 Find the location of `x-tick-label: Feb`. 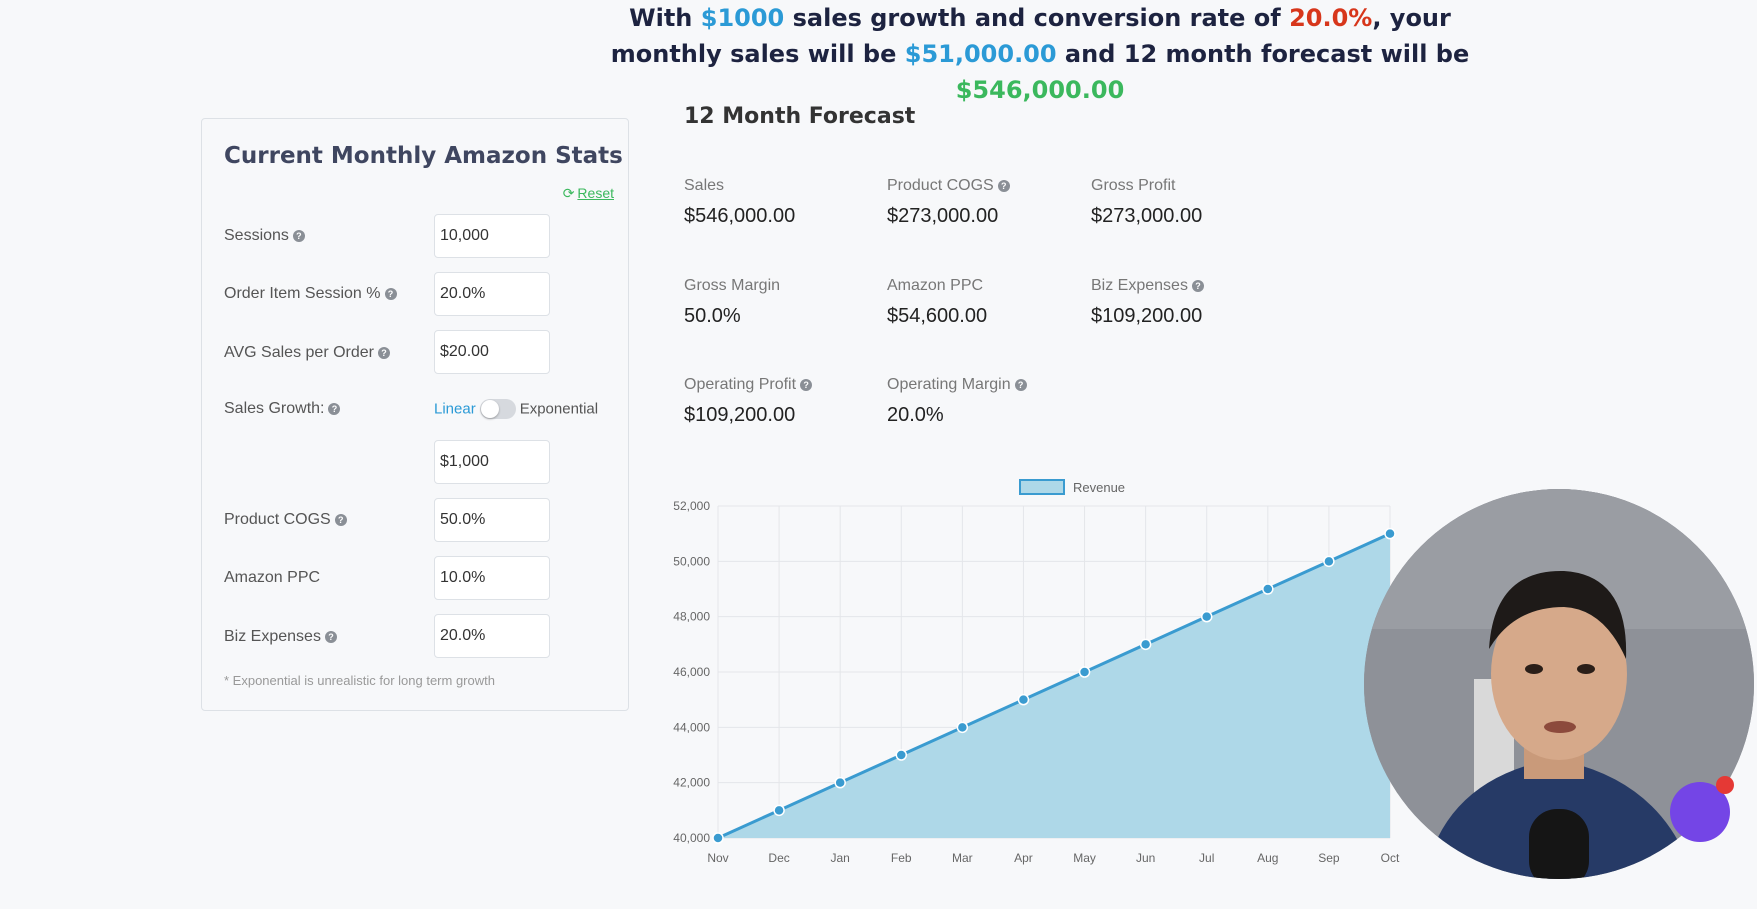

x-tick-label: Feb is located at coordinates (901, 858).